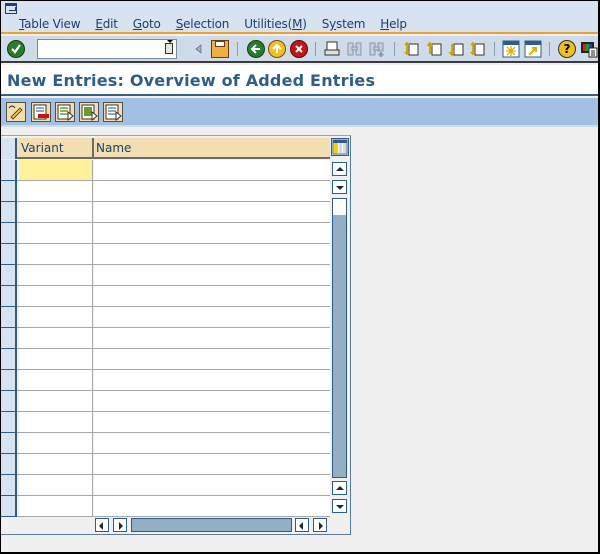 This screenshot has height=554, width=600. I want to click on vertical-scroll-track, so click(339, 346).